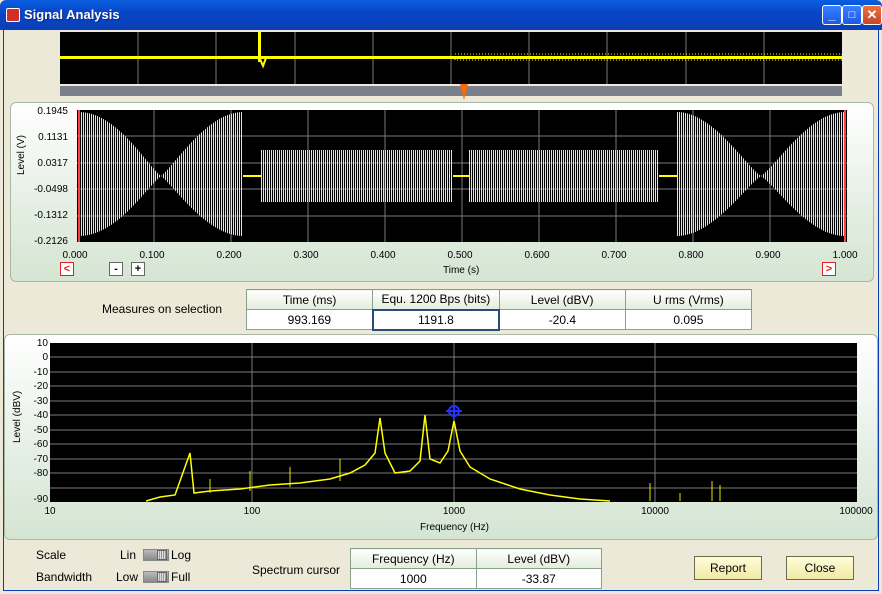 The height and width of the screenshot is (594, 882). I want to click on spectrum-cursor-label: Spectrum cursor, so click(296, 570).